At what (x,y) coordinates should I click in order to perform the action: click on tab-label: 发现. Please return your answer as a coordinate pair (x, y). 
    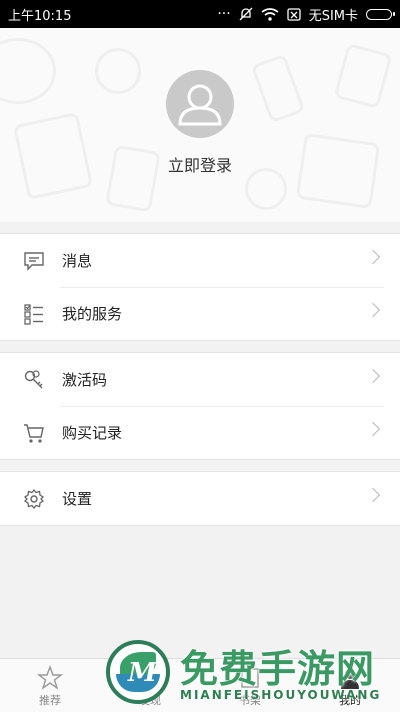
    Looking at the image, I should click on (150, 700).